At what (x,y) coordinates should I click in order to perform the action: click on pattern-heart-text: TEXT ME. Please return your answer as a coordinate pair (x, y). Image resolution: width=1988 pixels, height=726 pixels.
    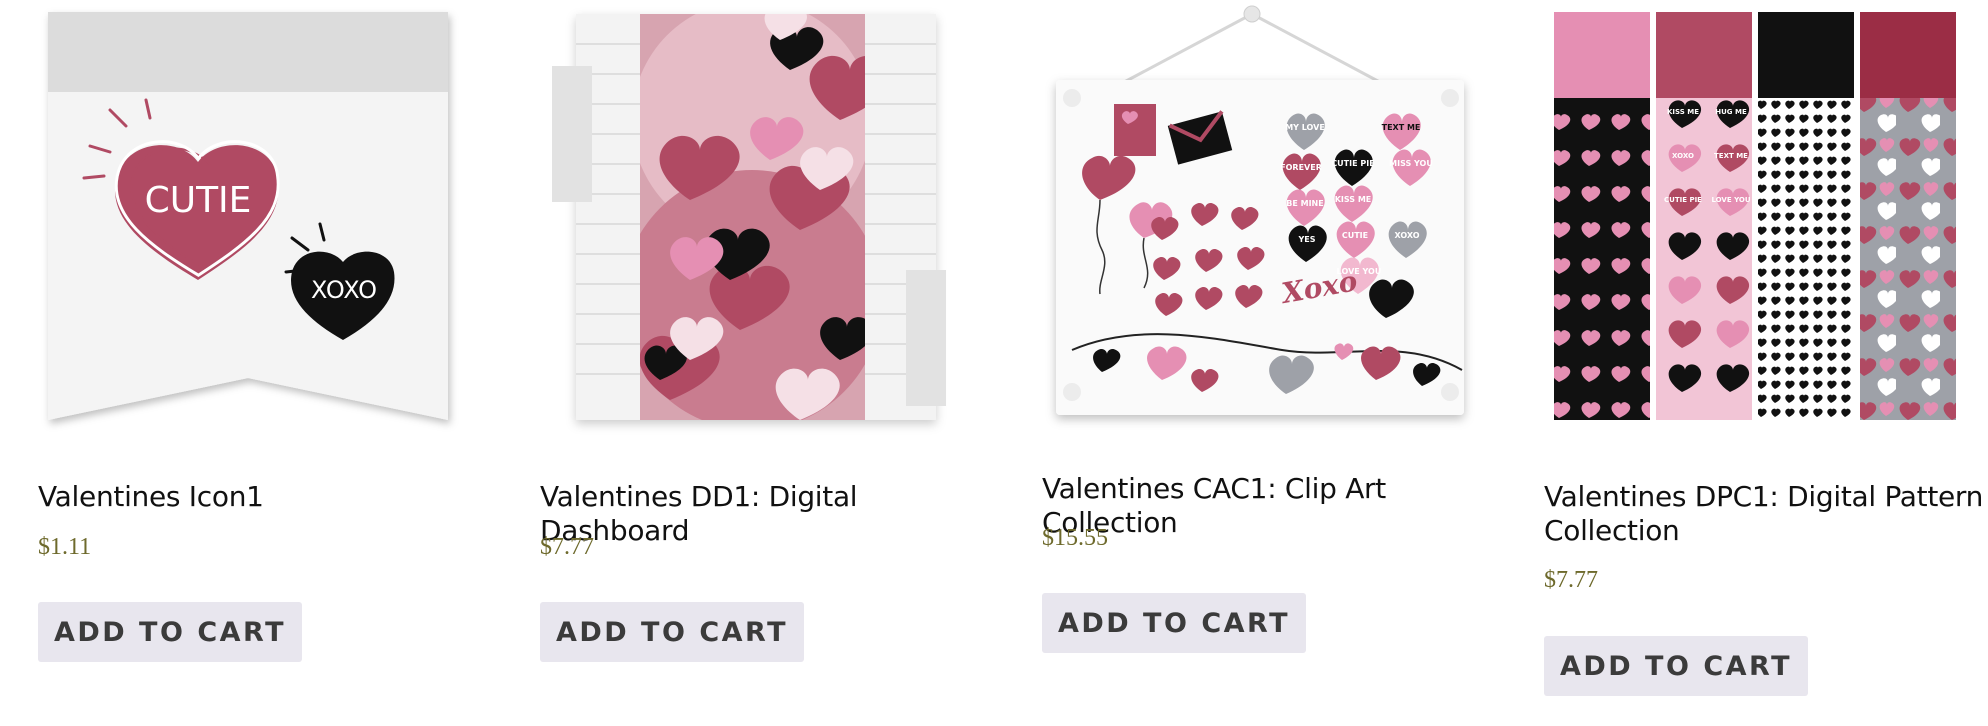
    Looking at the image, I should click on (1731, 156).